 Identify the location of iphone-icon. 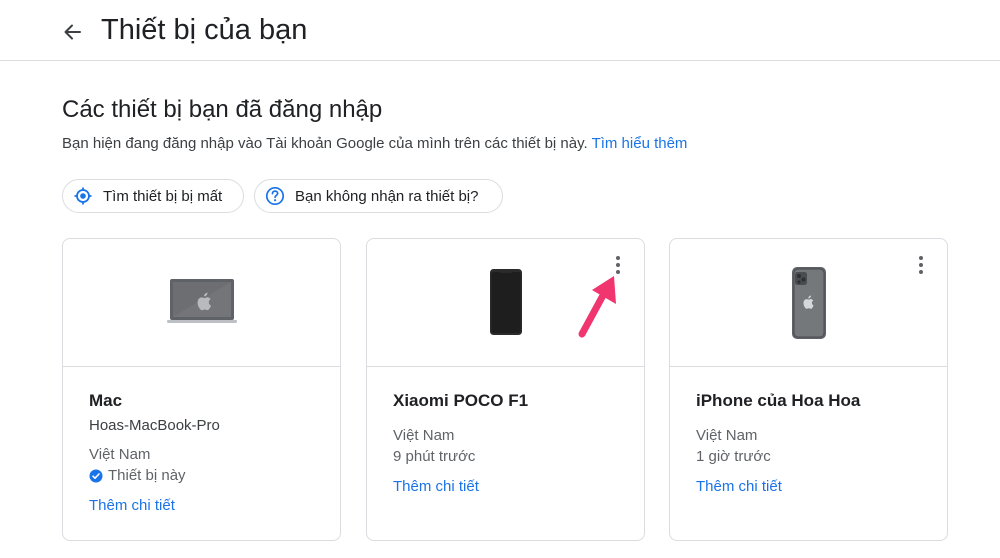
(809, 303).